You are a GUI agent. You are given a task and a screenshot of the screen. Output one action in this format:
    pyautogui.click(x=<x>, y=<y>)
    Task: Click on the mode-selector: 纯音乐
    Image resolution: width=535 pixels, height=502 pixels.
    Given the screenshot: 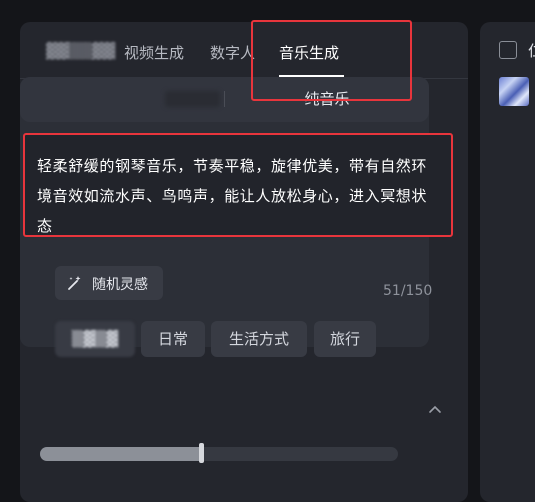 What is the action you would take?
    pyautogui.click(x=224, y=99)
    